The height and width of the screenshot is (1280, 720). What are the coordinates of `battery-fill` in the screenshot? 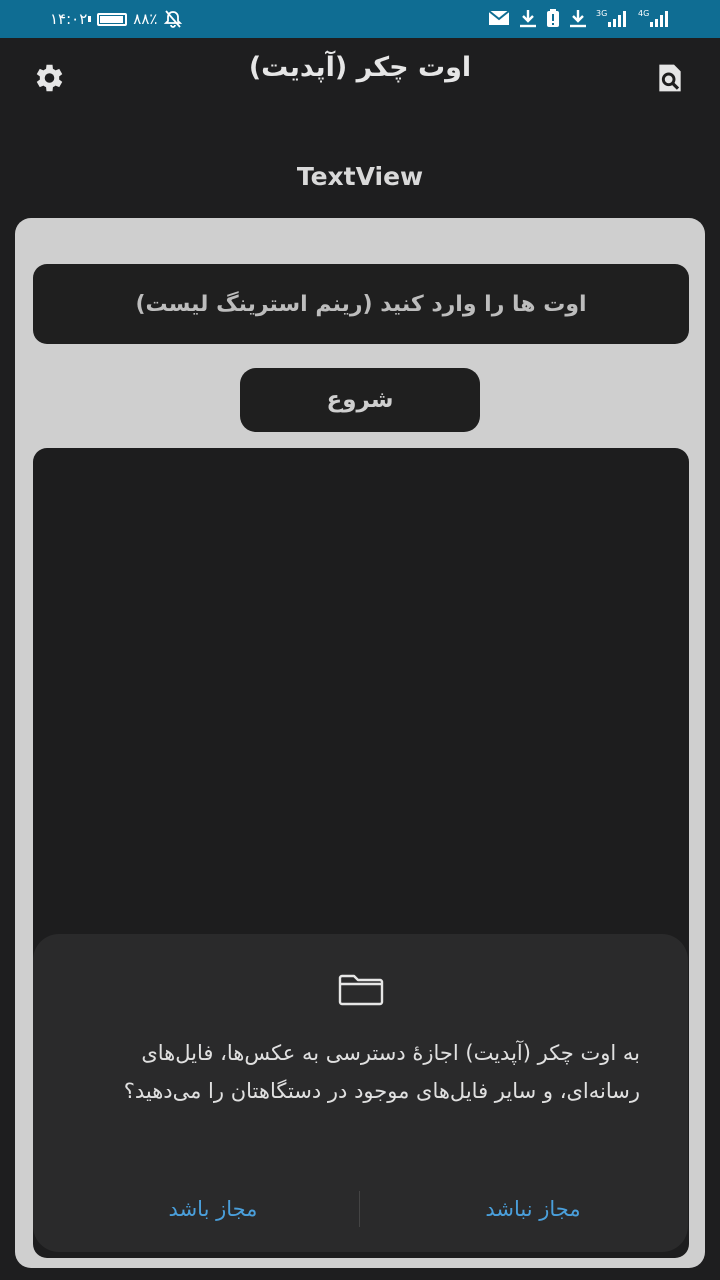 It's located at (112, 19).